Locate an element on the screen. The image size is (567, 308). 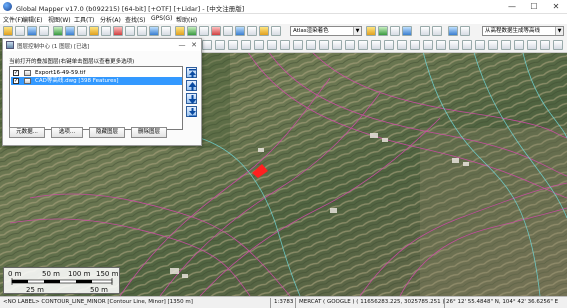
water-level-icon is located at coordinates (395, 31).